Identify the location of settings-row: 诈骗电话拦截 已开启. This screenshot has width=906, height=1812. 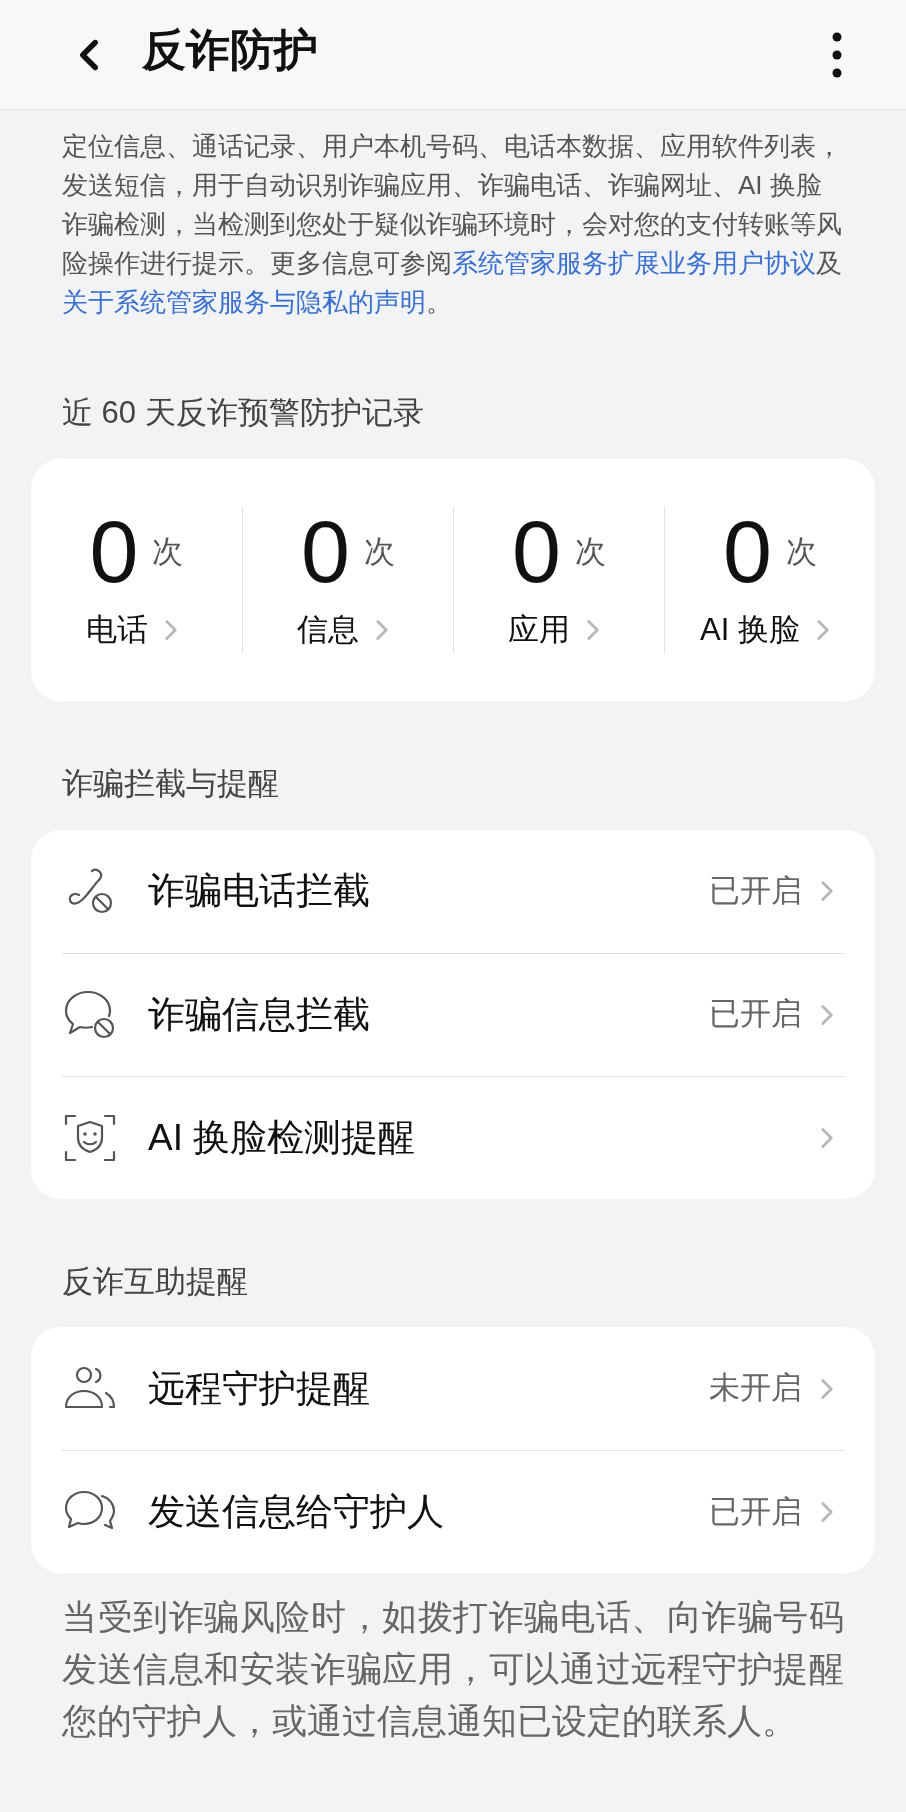
(453, 891).